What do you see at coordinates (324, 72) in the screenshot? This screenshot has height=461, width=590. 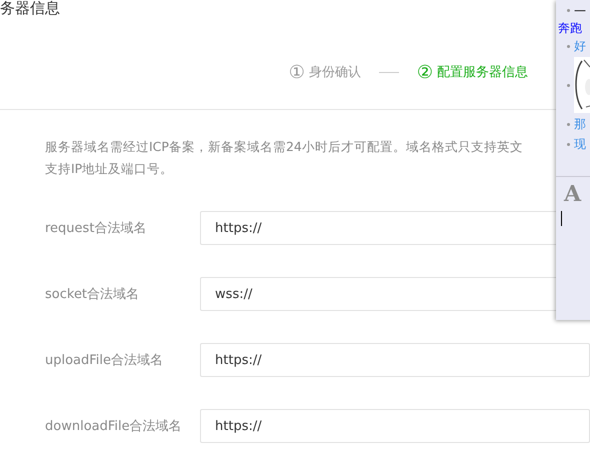 I see `step: ① 身份确认` at bounding box center [324, 72].